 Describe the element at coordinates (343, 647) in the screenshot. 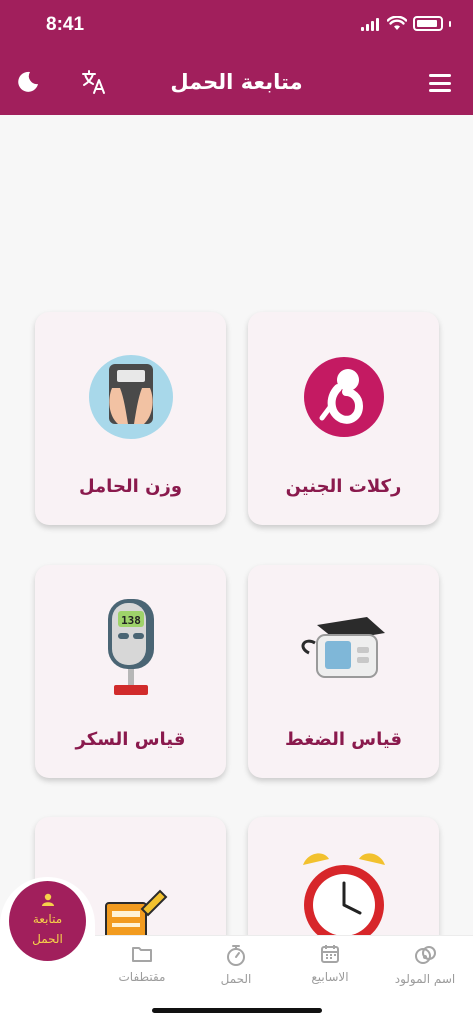

I see `blood-pressure-monitor-icon` at that location.